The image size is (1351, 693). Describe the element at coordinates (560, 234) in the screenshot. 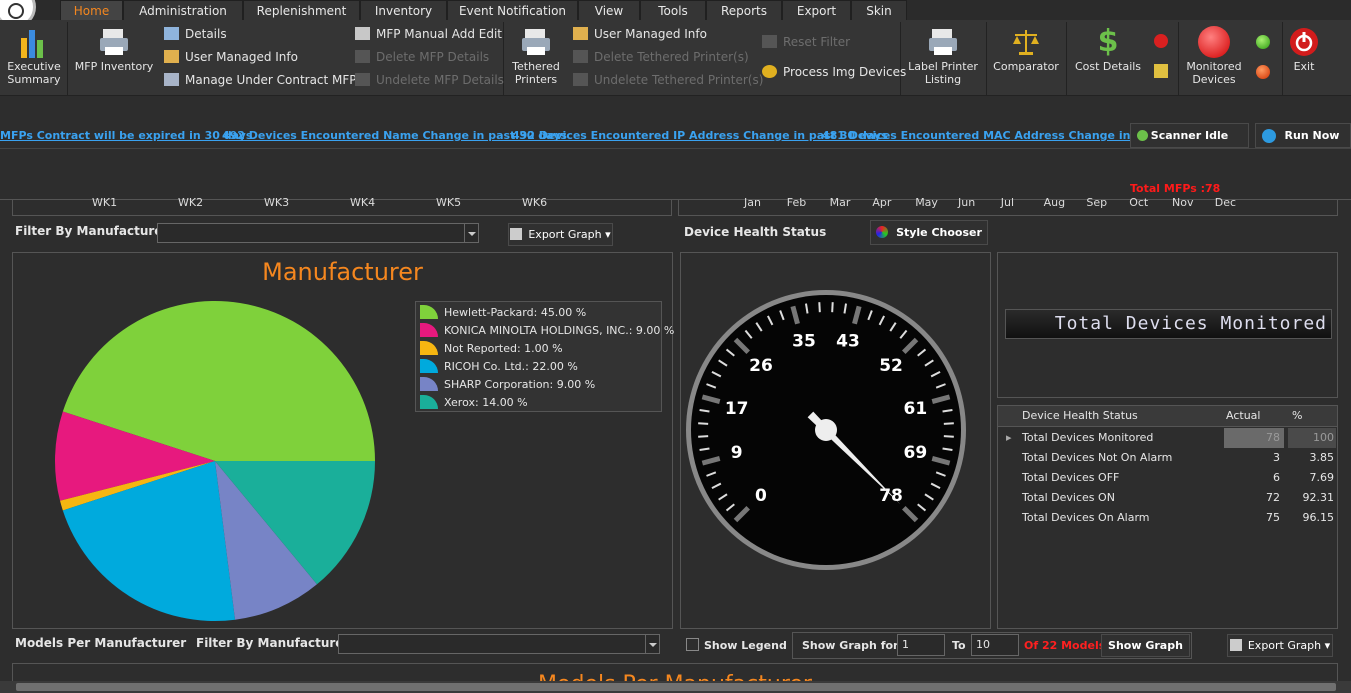

I see `export-graph-button: Export Graph ▾` at that location.